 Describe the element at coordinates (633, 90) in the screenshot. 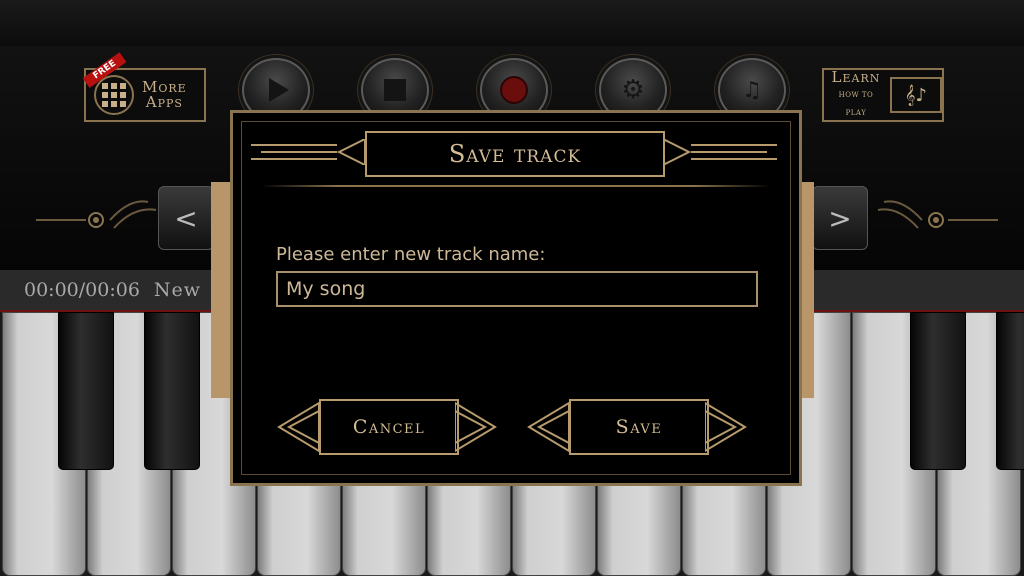

I see `gear-icon: ⚙` at that location.